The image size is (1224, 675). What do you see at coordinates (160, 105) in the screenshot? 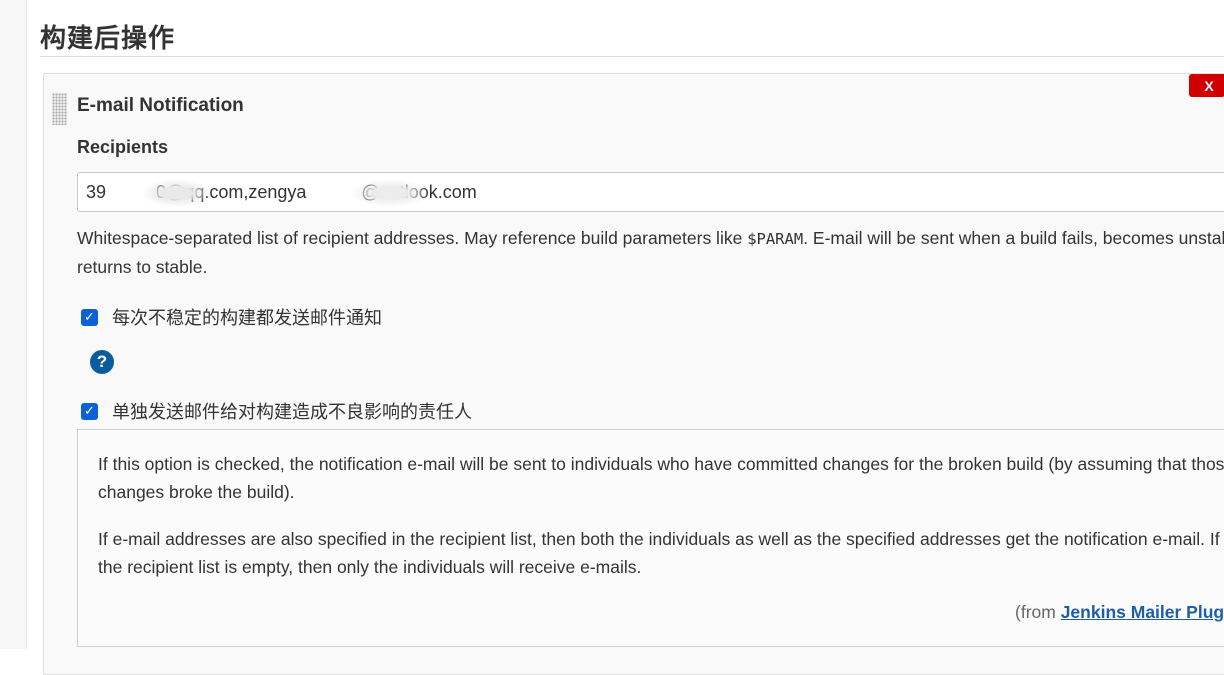
I see `publisher-title: E-mail Notification` at bounding box center [160, 105].